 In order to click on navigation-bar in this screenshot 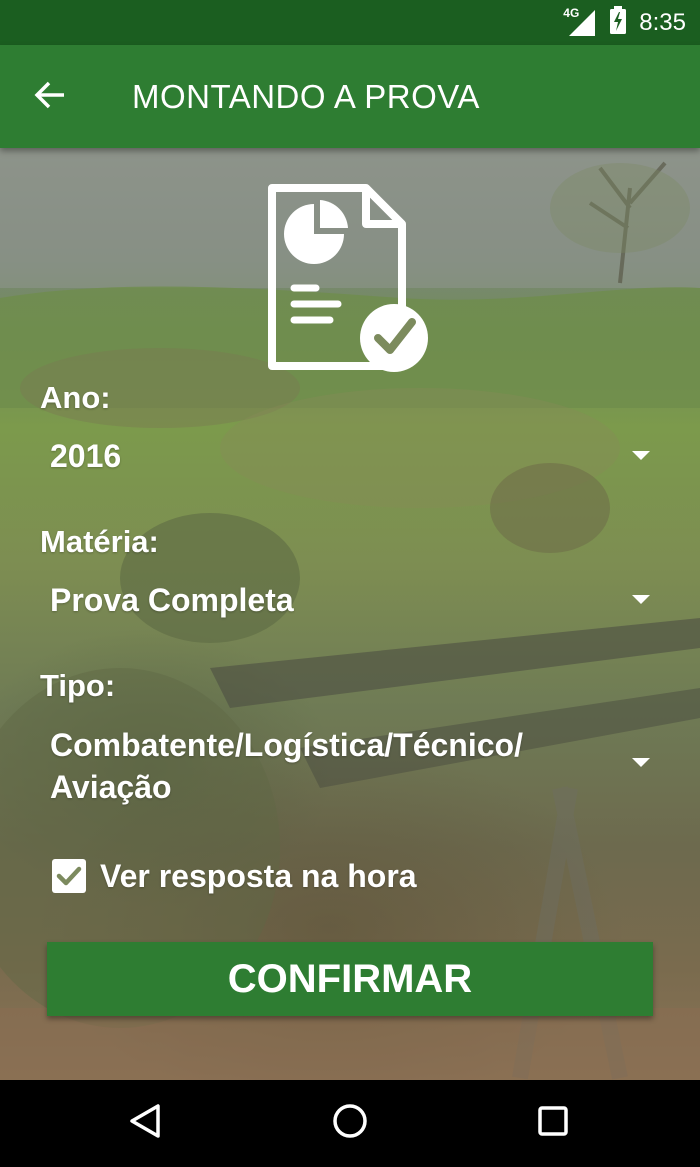, I will do `click(350, 1123)`.